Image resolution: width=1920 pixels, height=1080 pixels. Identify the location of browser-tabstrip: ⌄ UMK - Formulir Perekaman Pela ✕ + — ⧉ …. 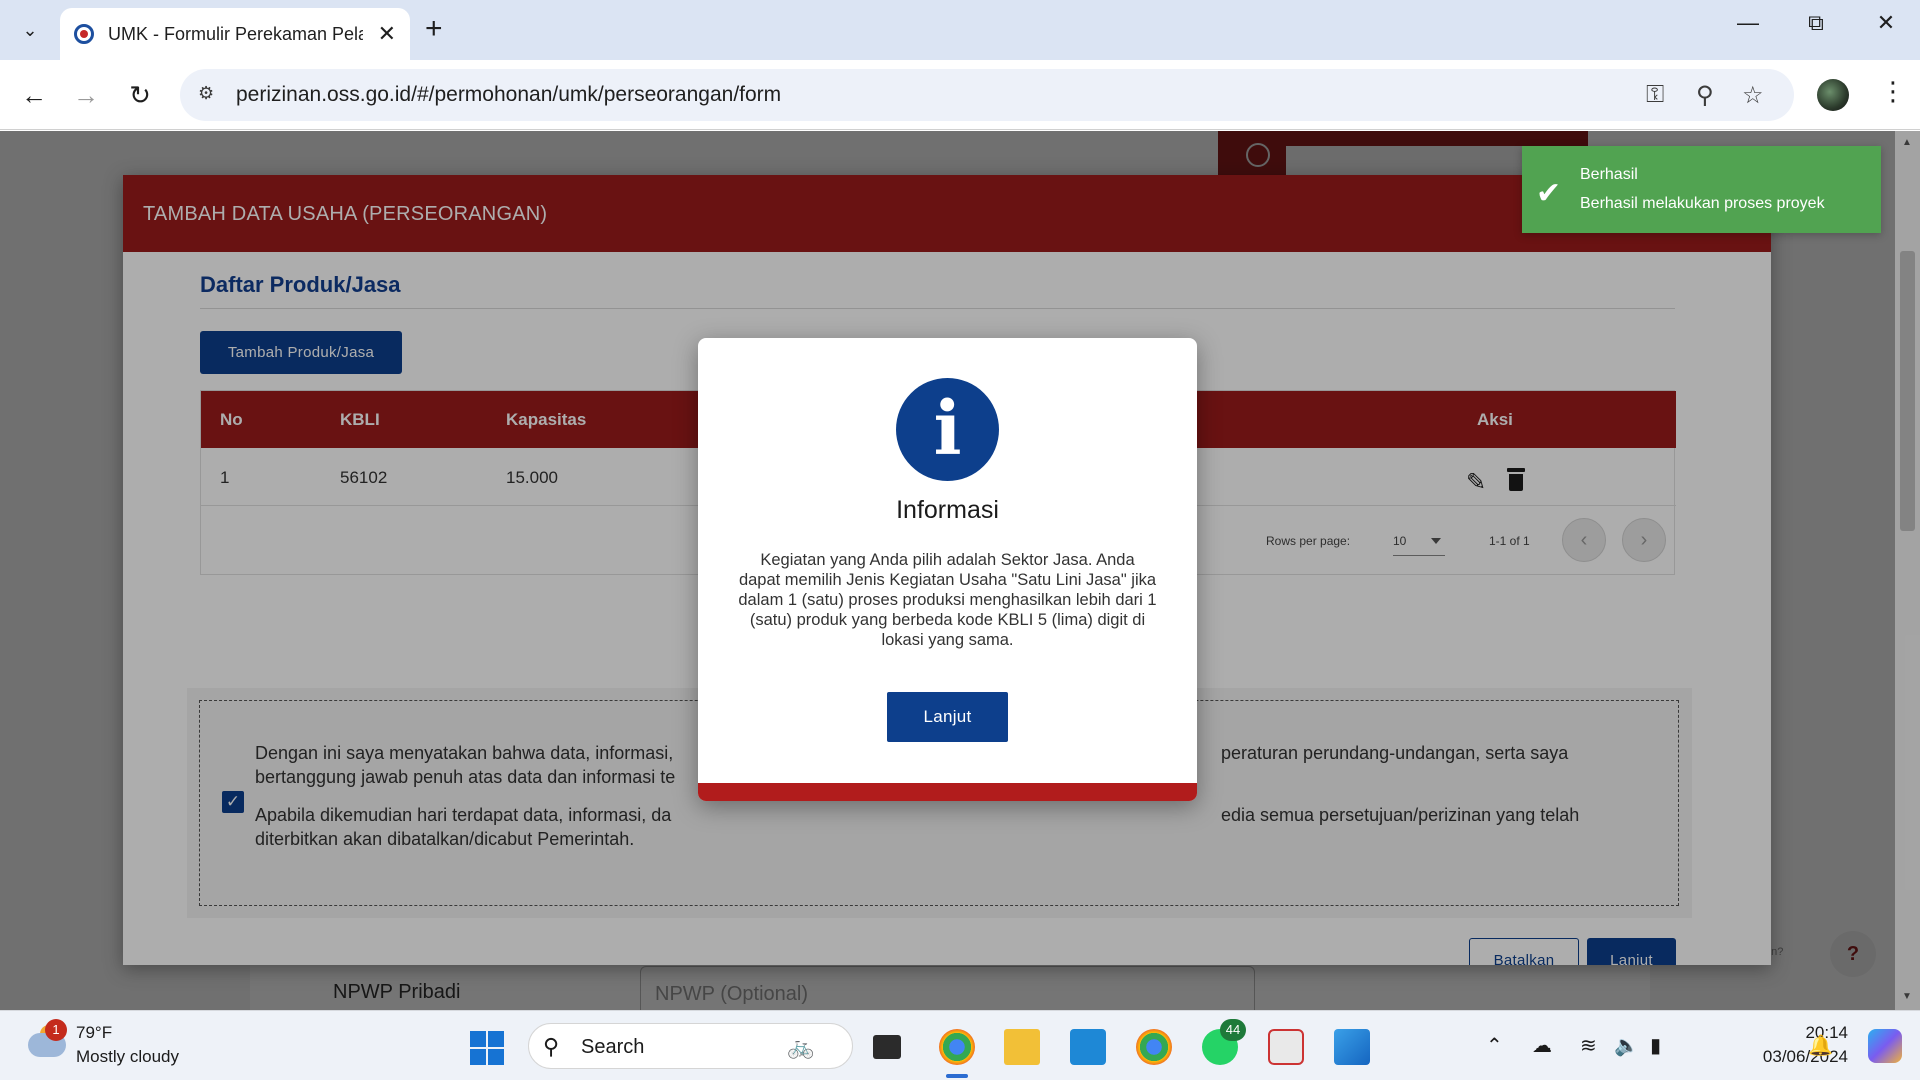
(960, 30).